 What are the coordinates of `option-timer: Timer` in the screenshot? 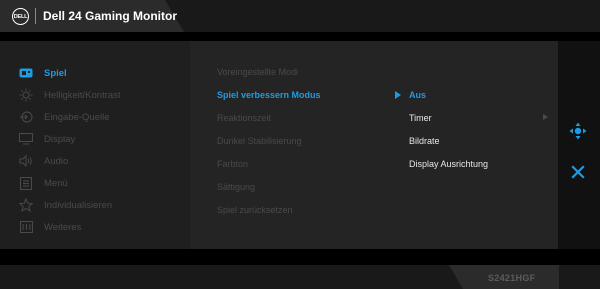 It's located at (420, 118).